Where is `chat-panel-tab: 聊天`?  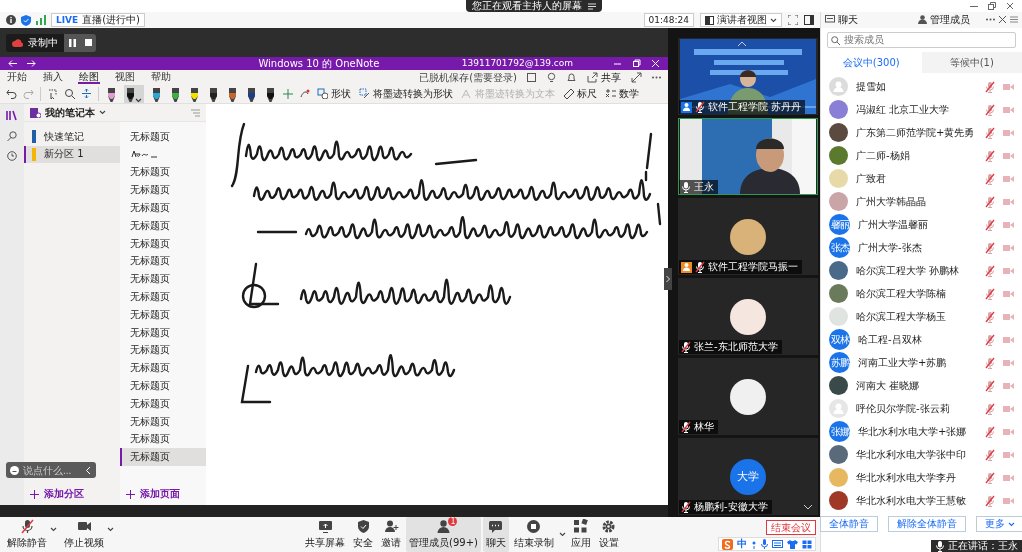 chat-panel-tab: 聊天 is located at coordinates (841, 19).